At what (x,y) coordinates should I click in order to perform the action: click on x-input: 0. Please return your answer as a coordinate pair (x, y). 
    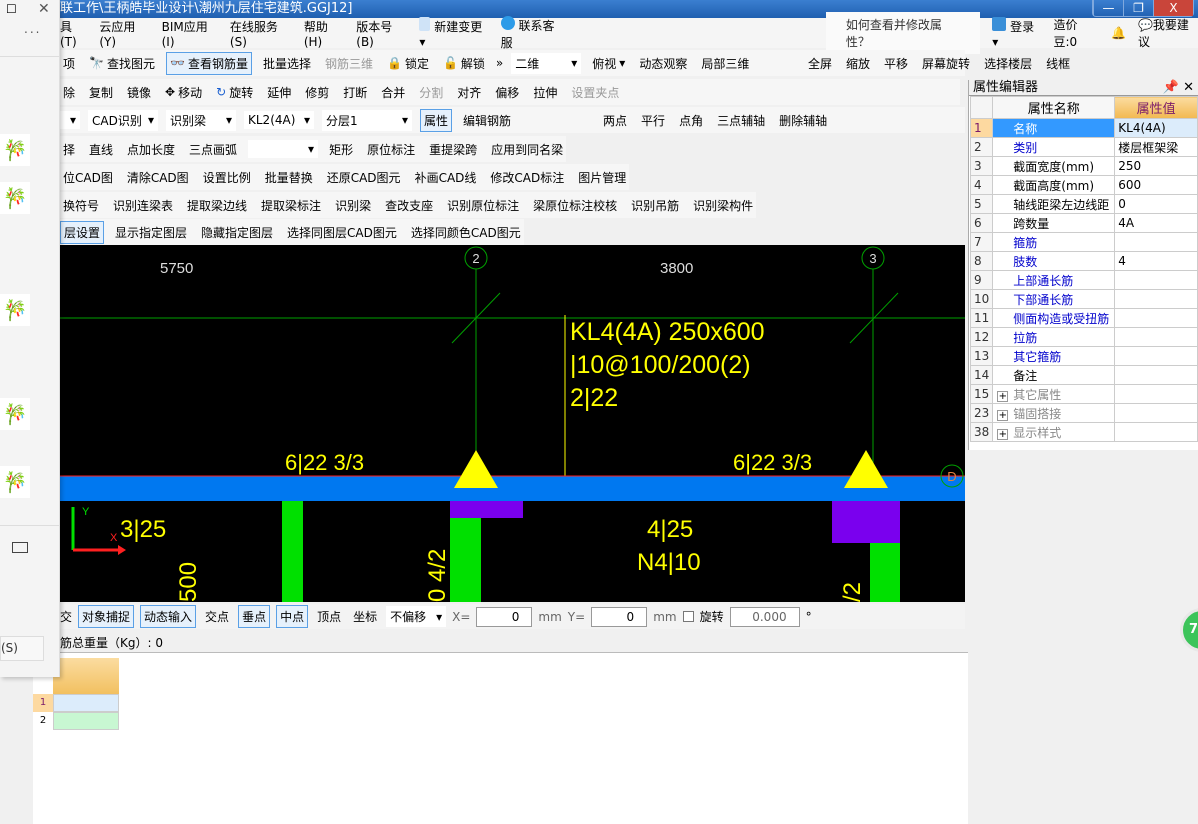
    Looking at the image, I should click on (504, 616).